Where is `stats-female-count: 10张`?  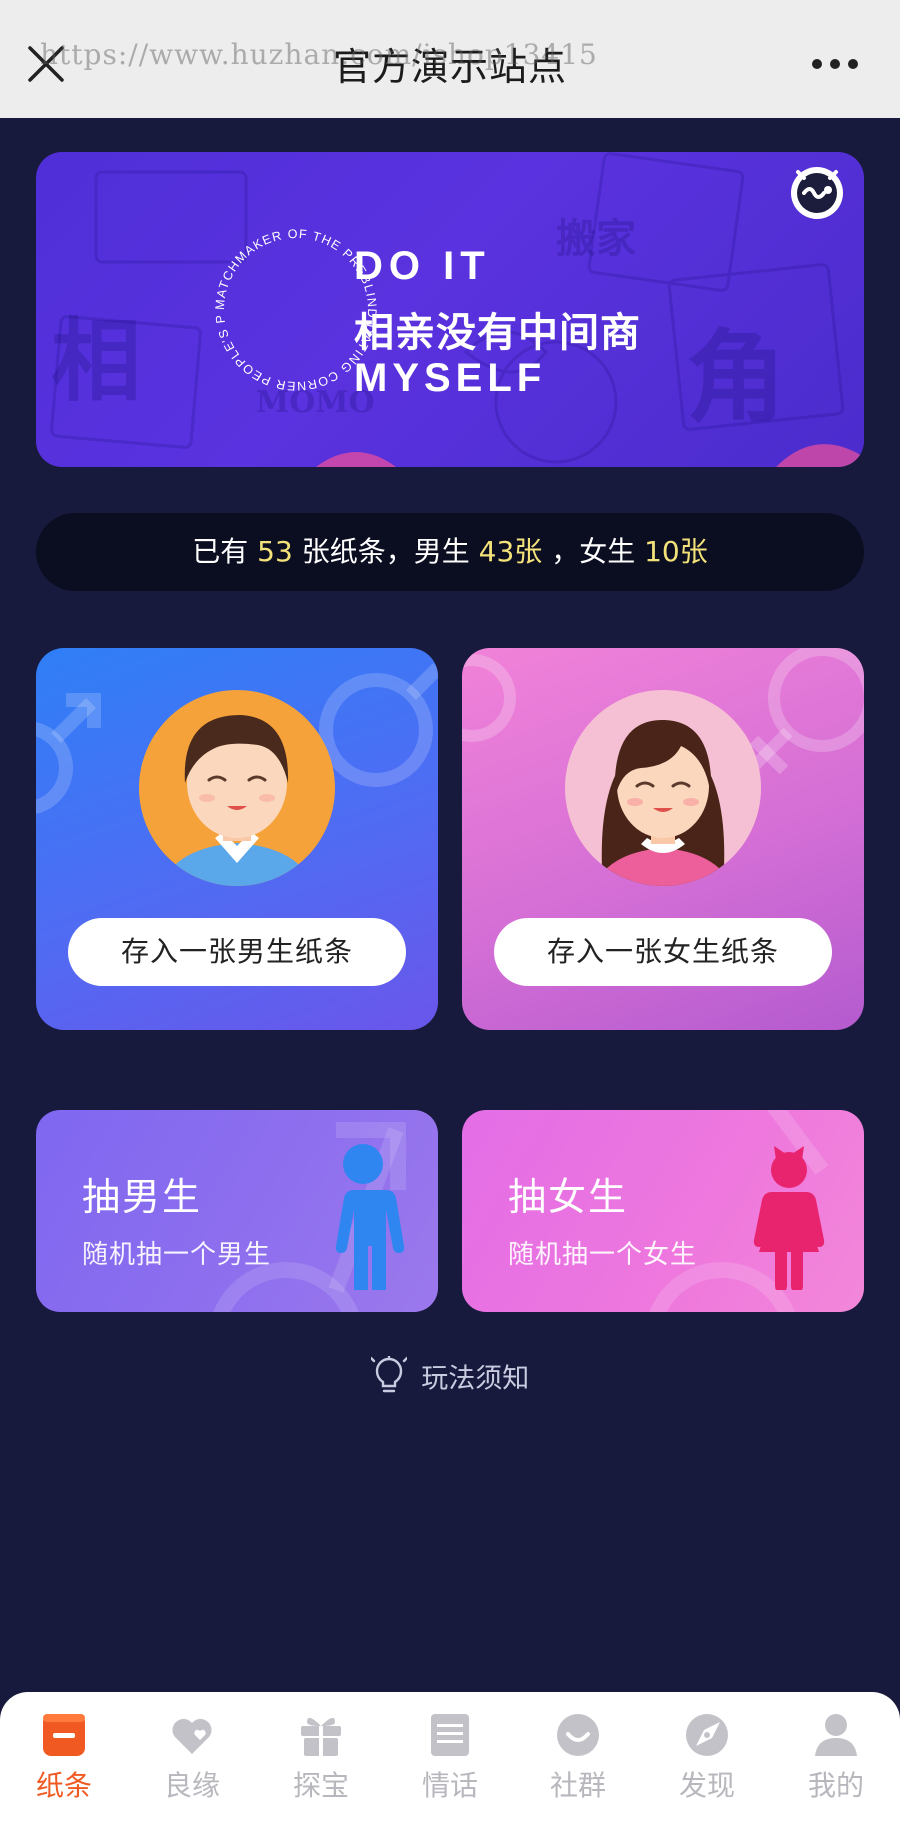
stats-female-count: 10张 is located at coordinates (676, 551).